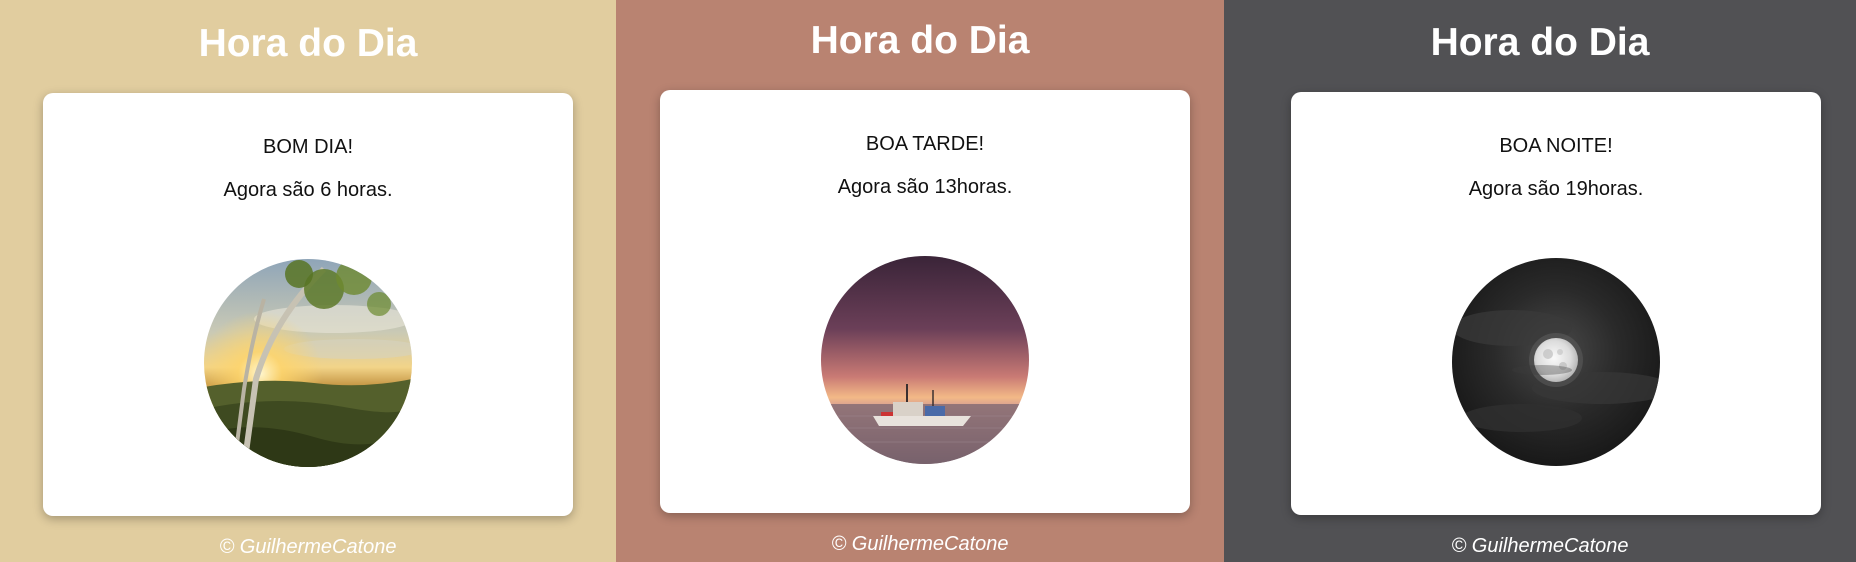 This screenshot has height=562, width=1856. What do you see at coordinates (307, 147) in the screenshot?
I see `greeting-text: BOM DIA!` at bounding box center [307, 147].